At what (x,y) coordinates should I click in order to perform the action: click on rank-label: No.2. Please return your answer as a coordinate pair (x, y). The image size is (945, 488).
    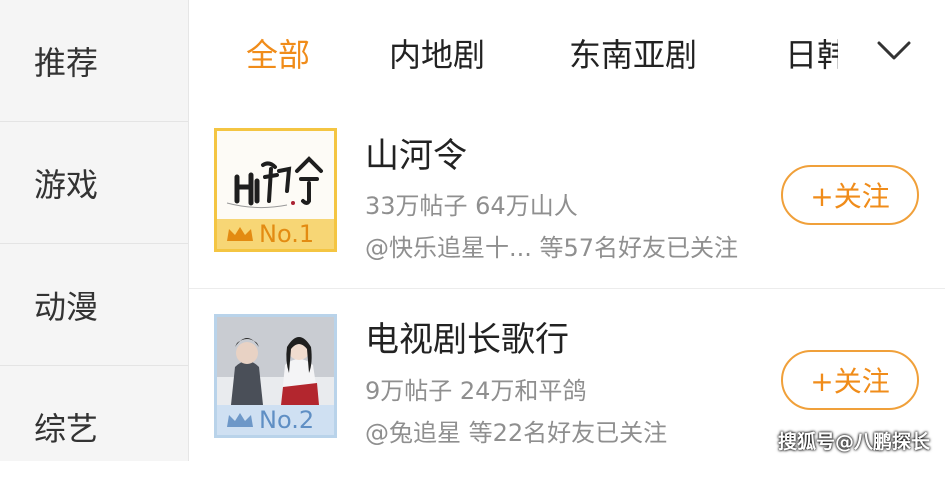
    Looking at the image, I should click on (287, 420).